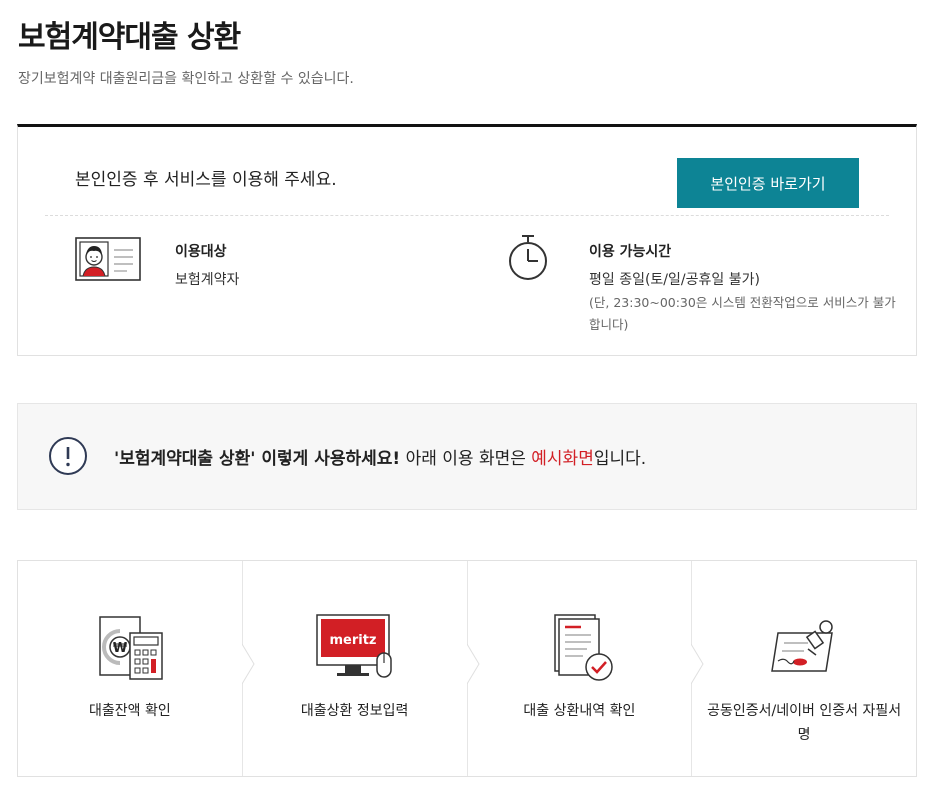  I want to click on notice-text-after: 입니다., so click(620, 459).